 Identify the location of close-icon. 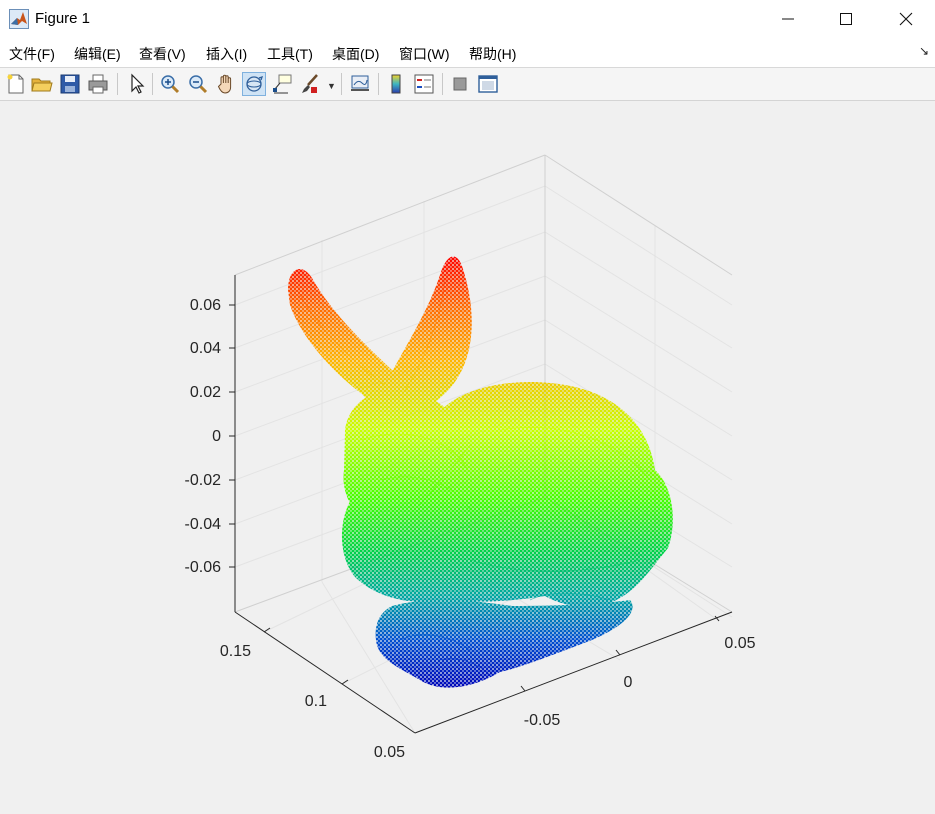
(906, 19).